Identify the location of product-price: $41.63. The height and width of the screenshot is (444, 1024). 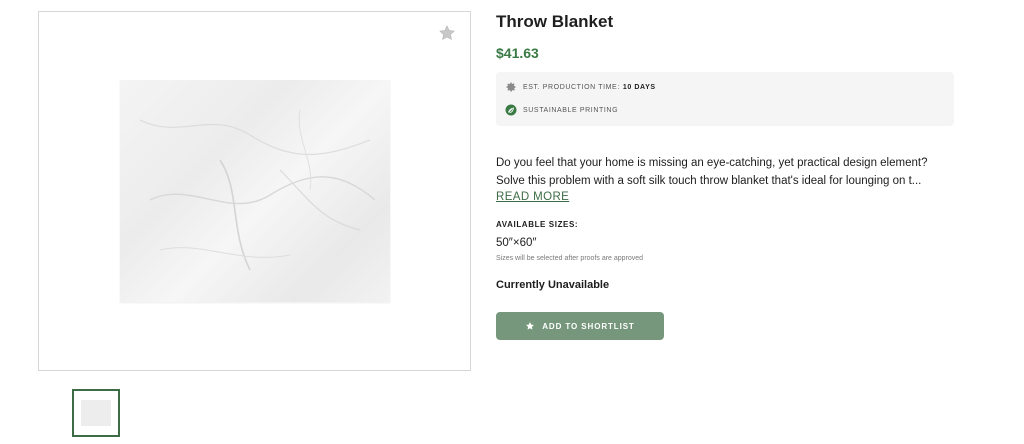
(517, 53).